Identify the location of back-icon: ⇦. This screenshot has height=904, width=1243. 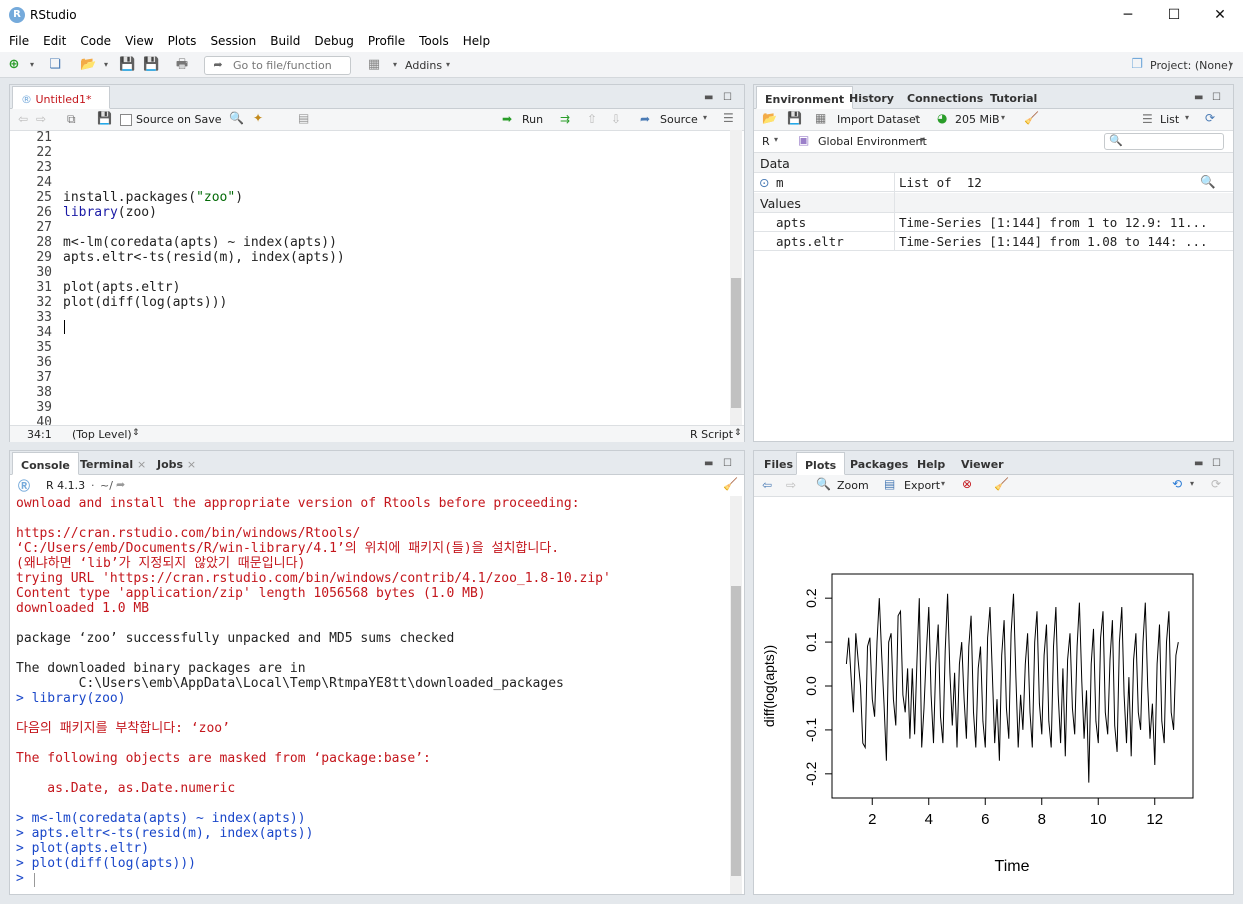
(23, 119).